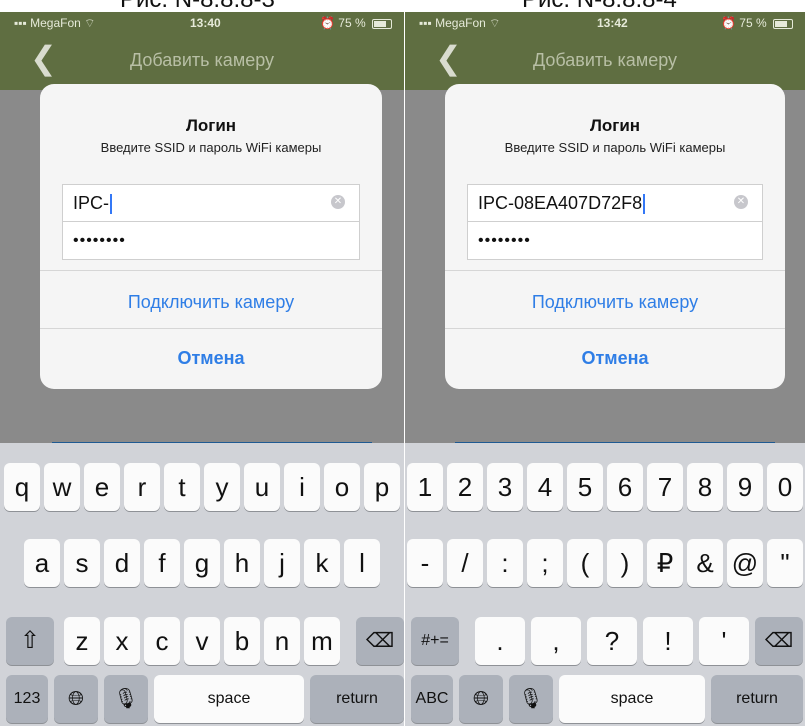 The height and width of the screenshot is (726, 805). I want to click on key: -, so click(425, 563).